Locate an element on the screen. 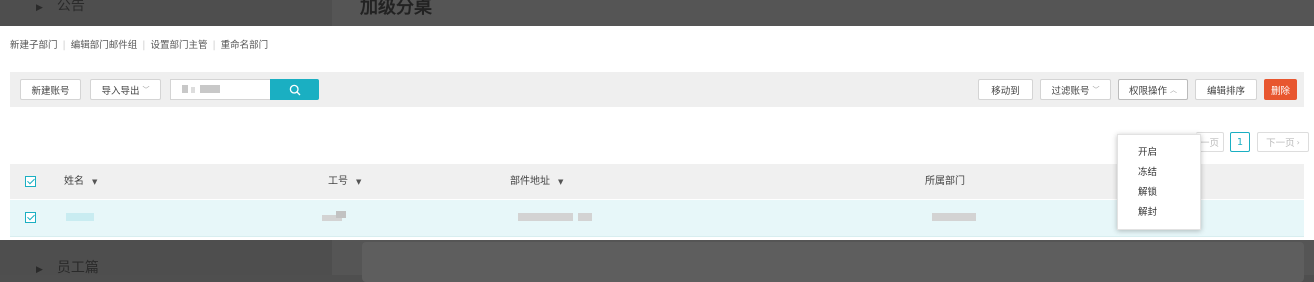 This screenshot has height=282, width=1314. menu-item-unban: 解封 is located at coordinates (1147, 211).